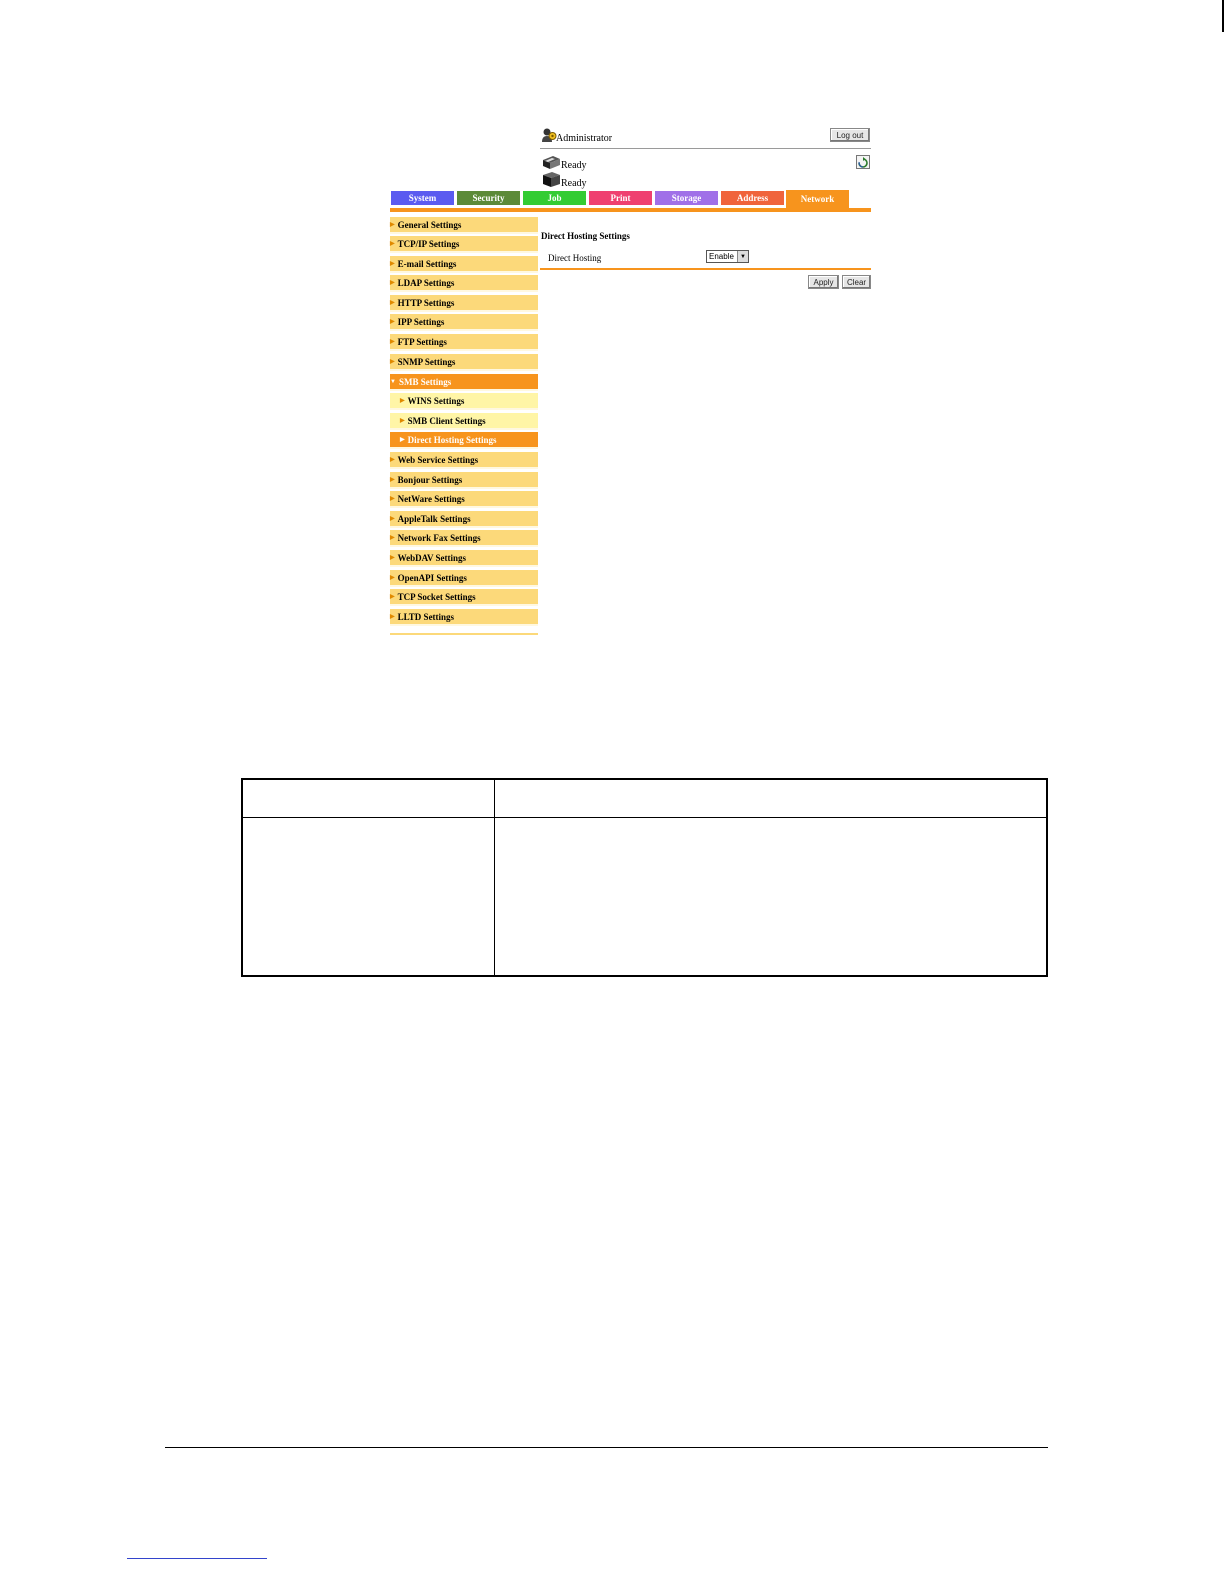 This screenshot has width=1224, height=1584. Describe the element at coordinates (432, 557) in the screenshot. I see `sidebar-item-label: WebDAV Settings` at that location.